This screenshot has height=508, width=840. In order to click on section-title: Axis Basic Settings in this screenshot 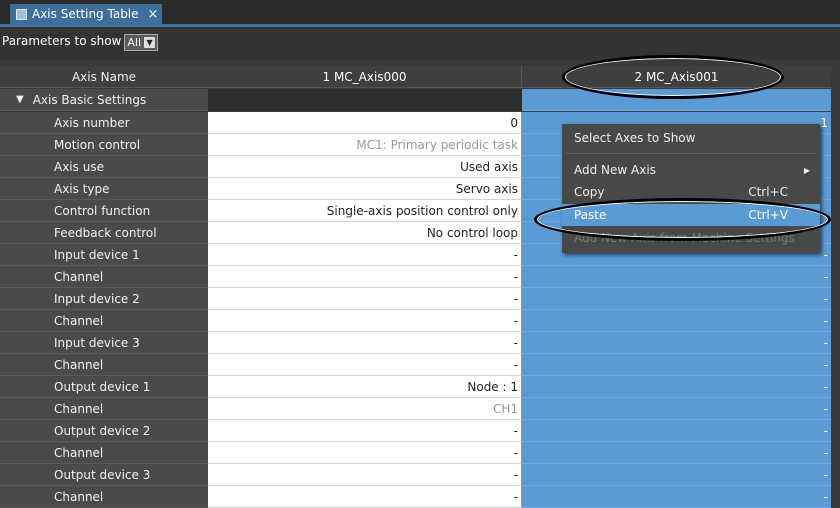, I will do `click(89, 99)`.